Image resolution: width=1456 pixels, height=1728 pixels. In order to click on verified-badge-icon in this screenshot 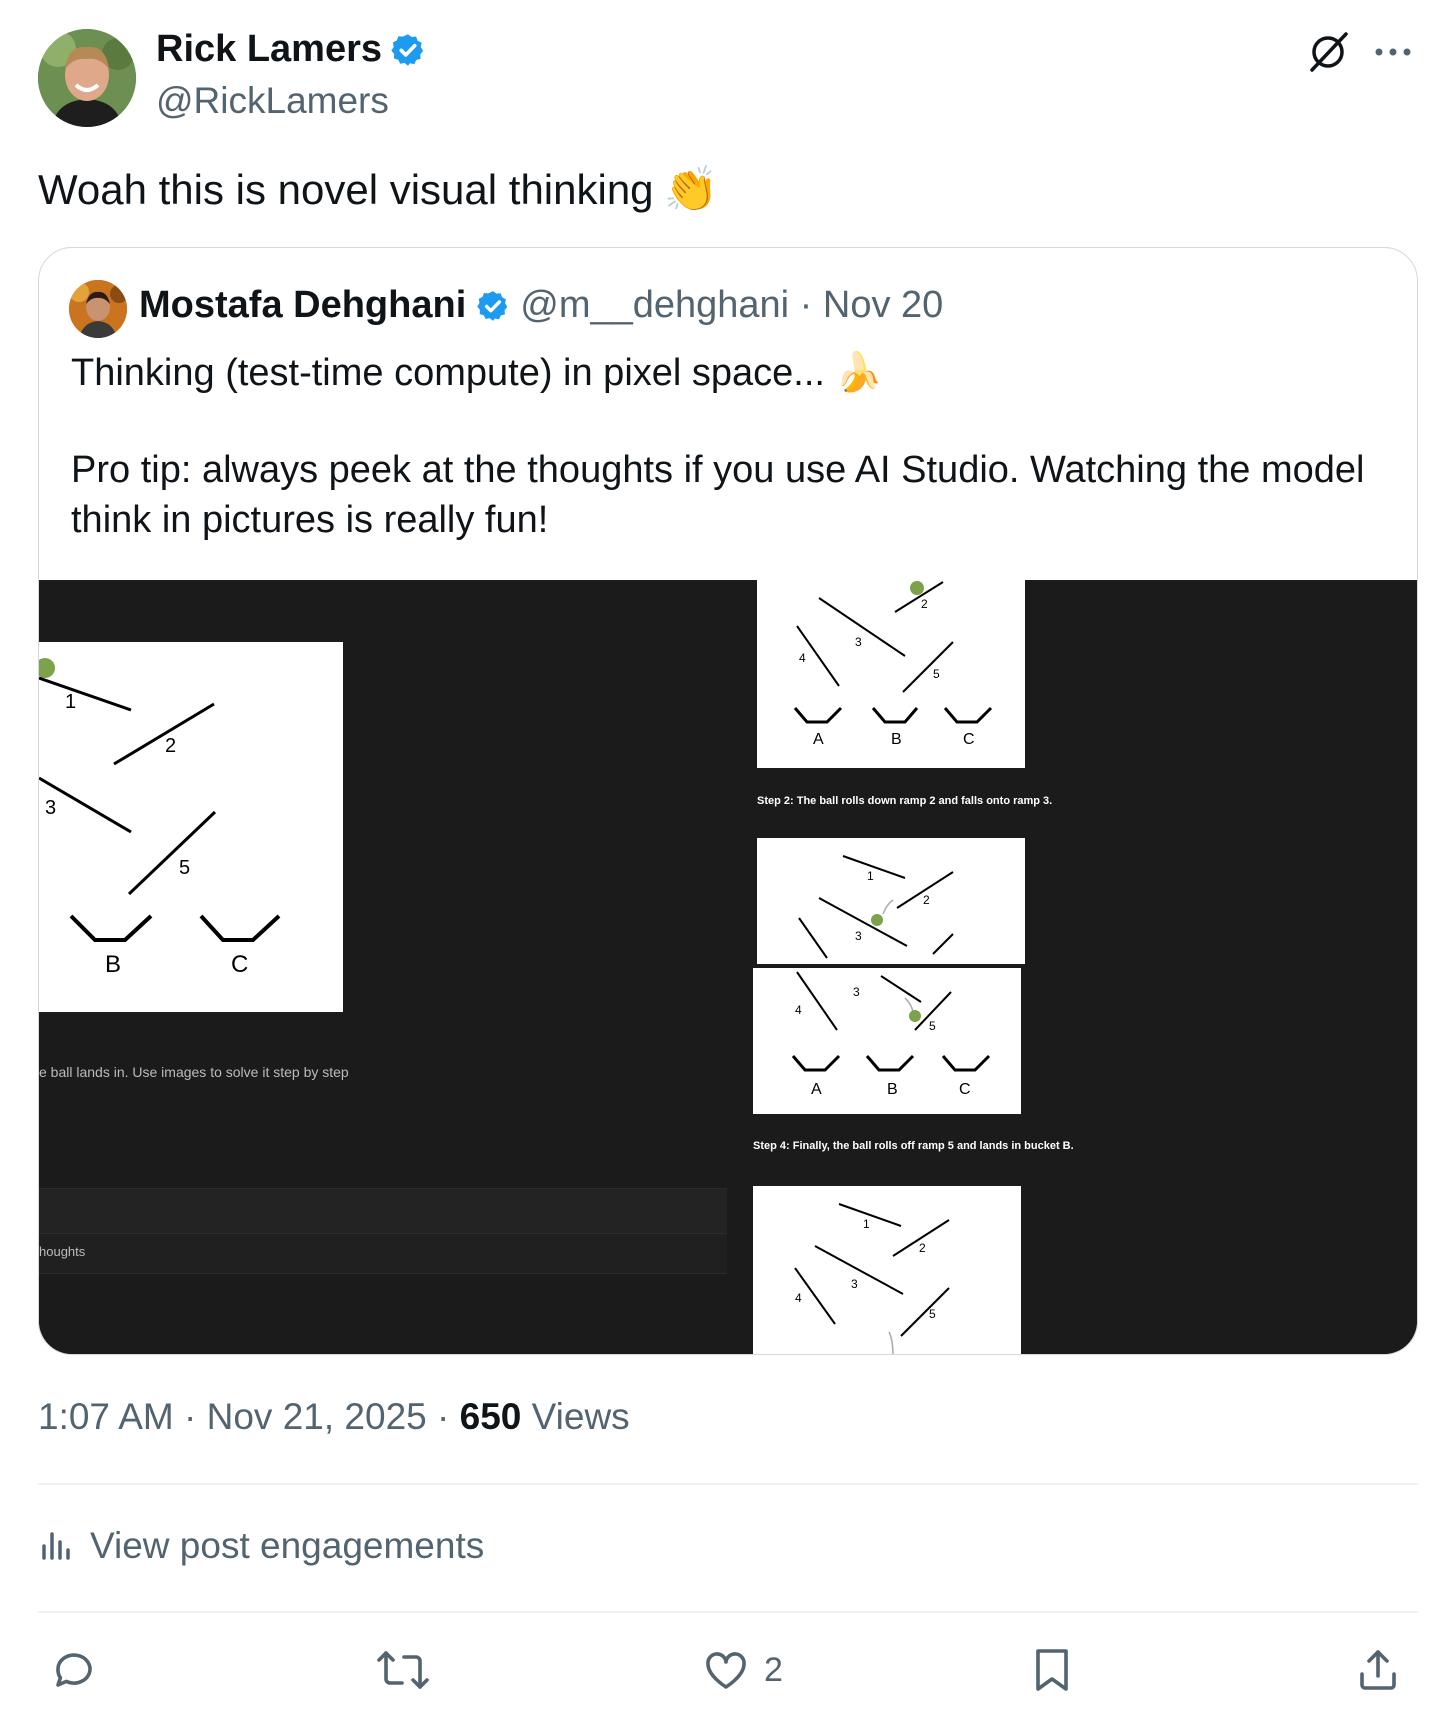, I will do `click(408, 50)`.